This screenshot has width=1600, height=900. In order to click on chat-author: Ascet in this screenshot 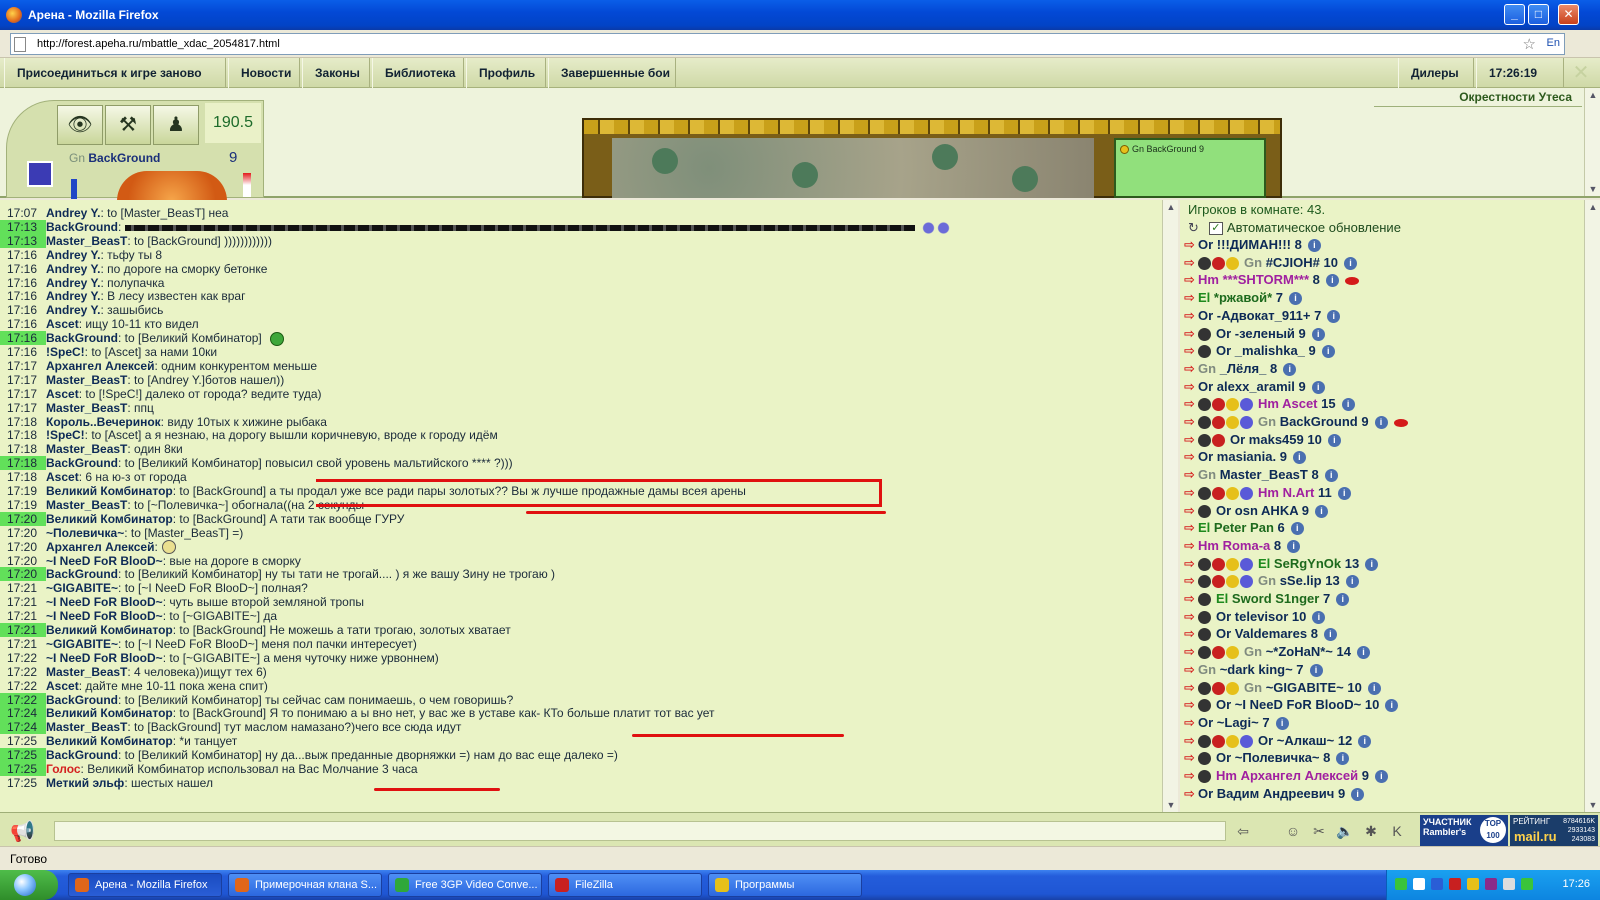, I will do `click(62, 394)`.